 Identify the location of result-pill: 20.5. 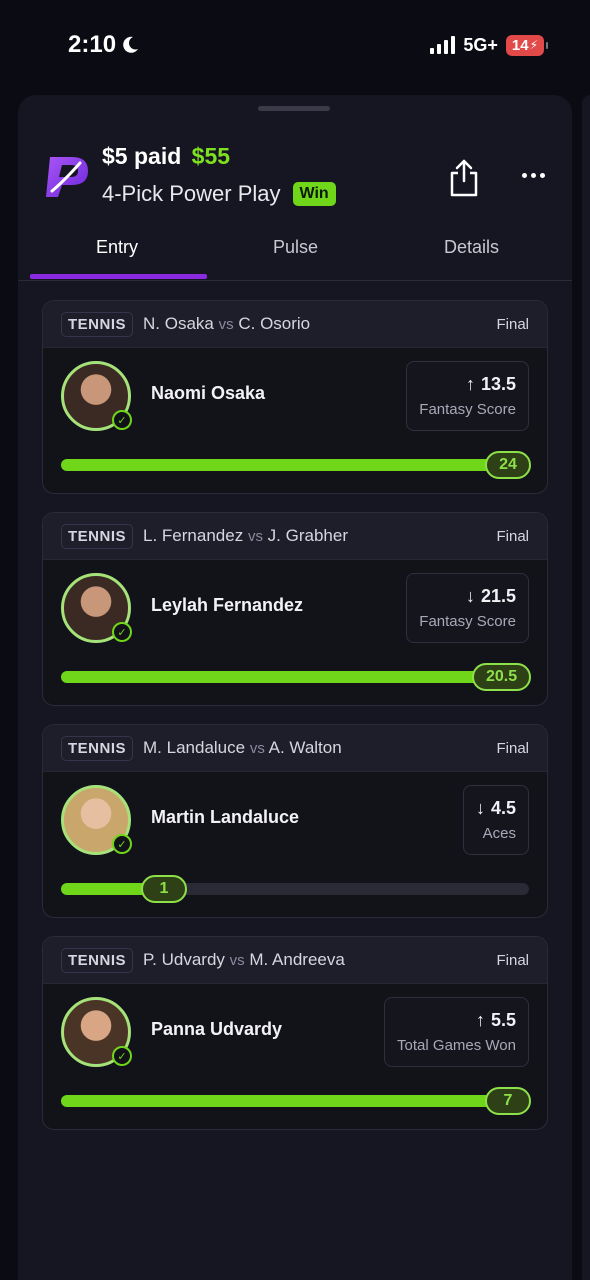
(502, 677).